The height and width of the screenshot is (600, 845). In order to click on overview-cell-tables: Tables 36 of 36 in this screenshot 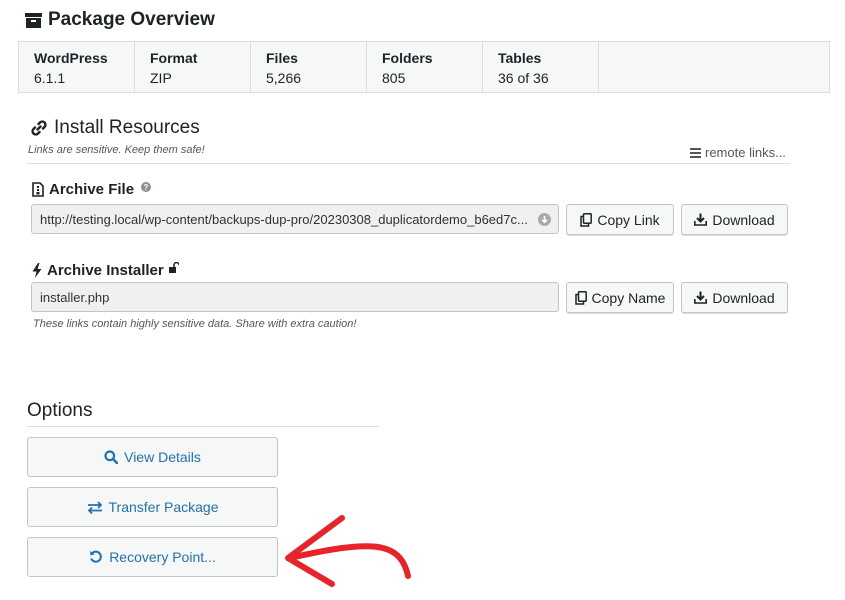, I will do `click(541, 67)`.